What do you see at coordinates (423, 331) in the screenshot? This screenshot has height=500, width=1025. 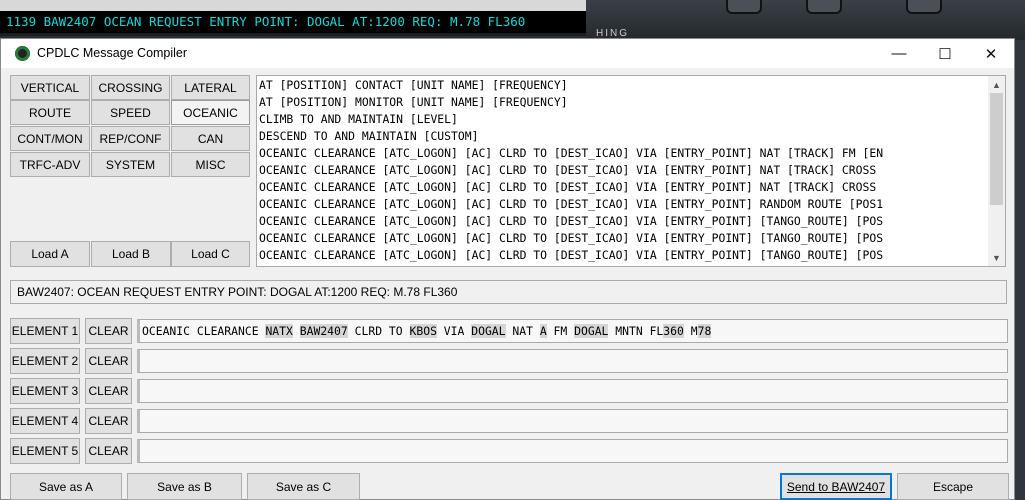 I see `element-variable-token: KBOS` at bounding box center [423, 331].